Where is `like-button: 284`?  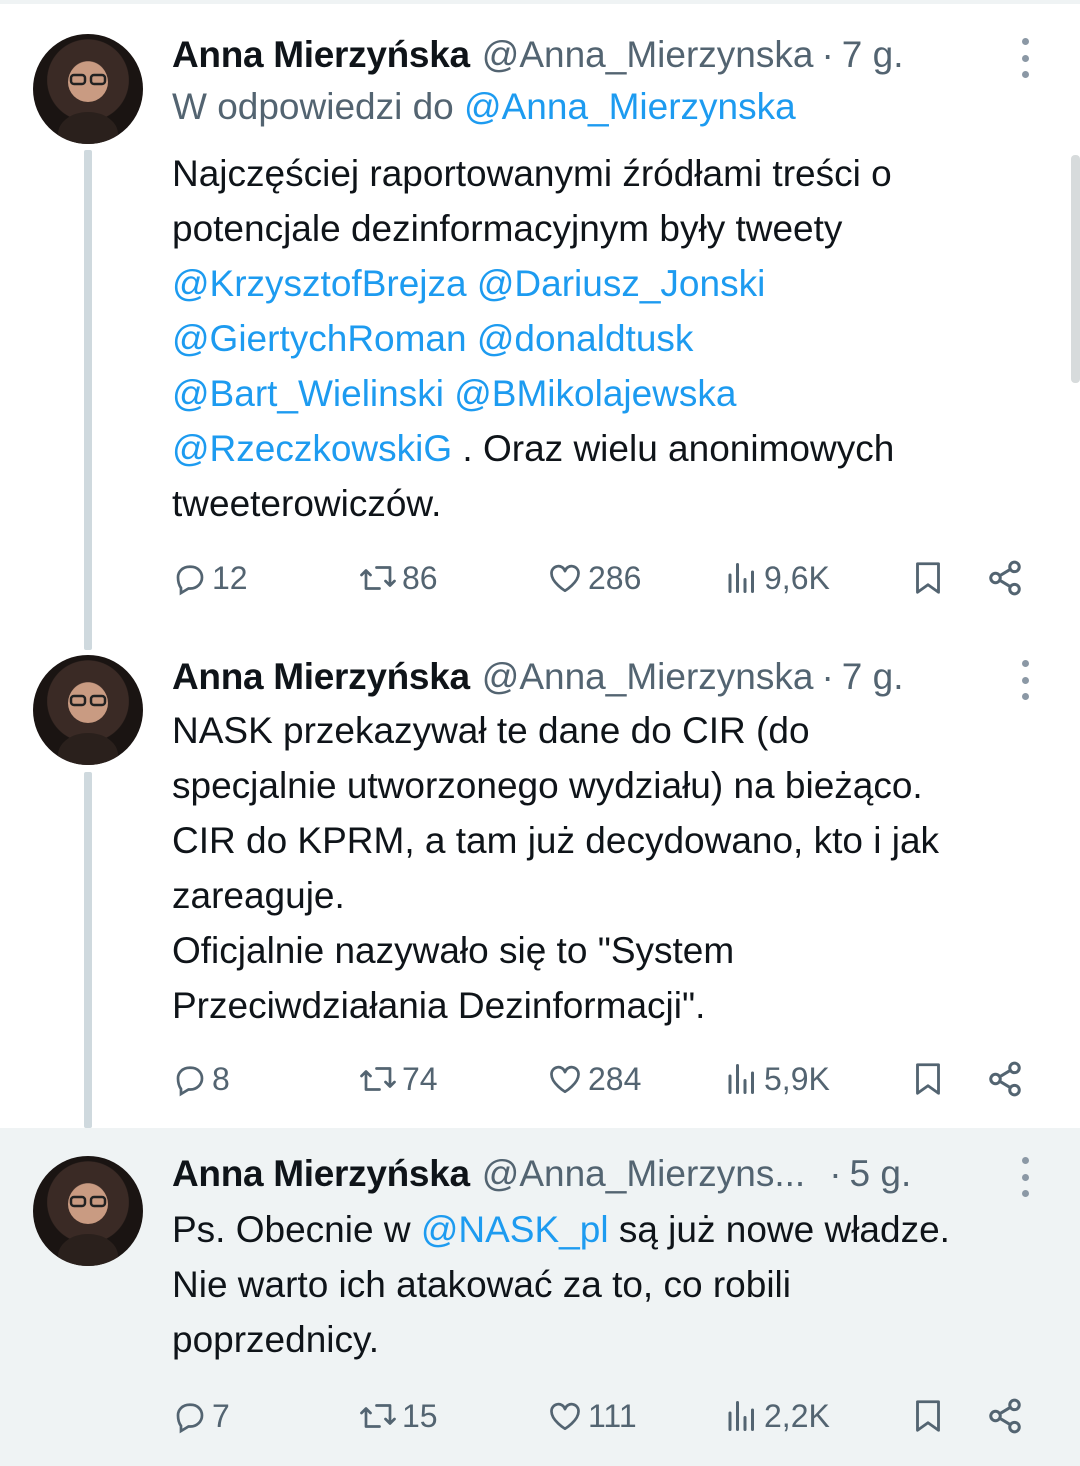
like-button: 284 is located at coordinates (593, 1079).